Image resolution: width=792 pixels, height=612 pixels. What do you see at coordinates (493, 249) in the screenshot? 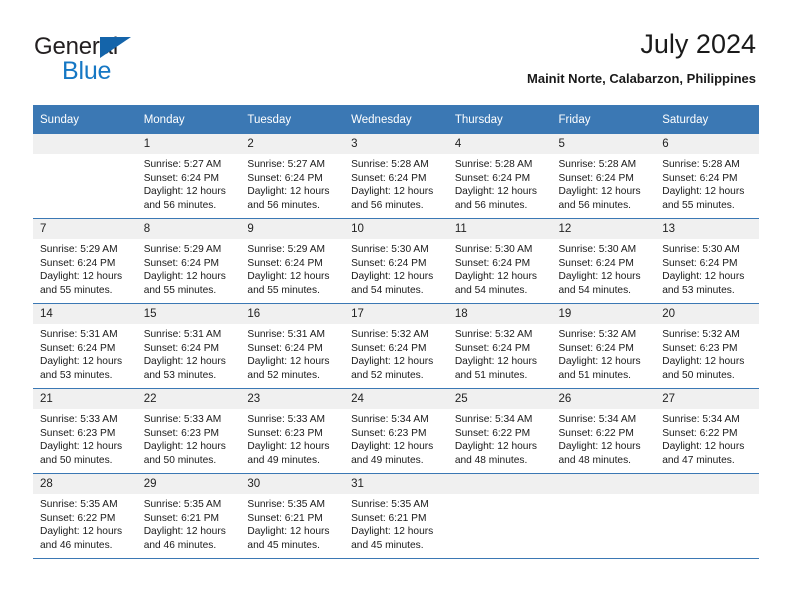
I see `sunrise-line: Sunrise: 5:30 AM` at bounding box center [493, 249].